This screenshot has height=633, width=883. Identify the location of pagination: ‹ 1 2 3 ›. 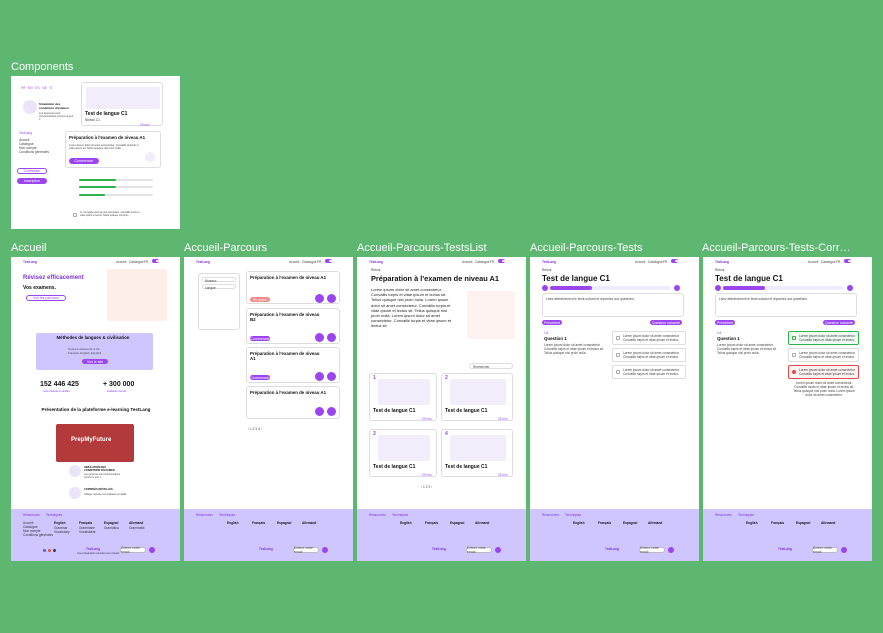
(426, 487).